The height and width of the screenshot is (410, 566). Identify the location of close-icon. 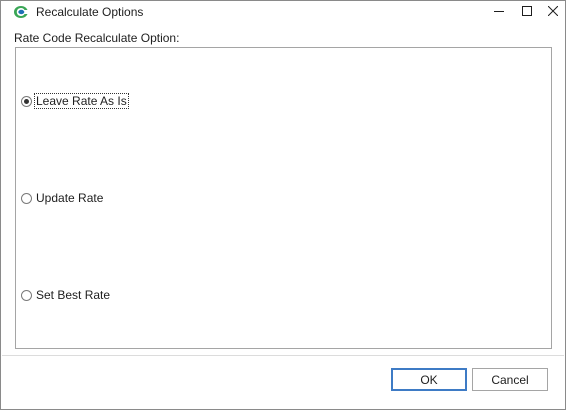
(553, 12).